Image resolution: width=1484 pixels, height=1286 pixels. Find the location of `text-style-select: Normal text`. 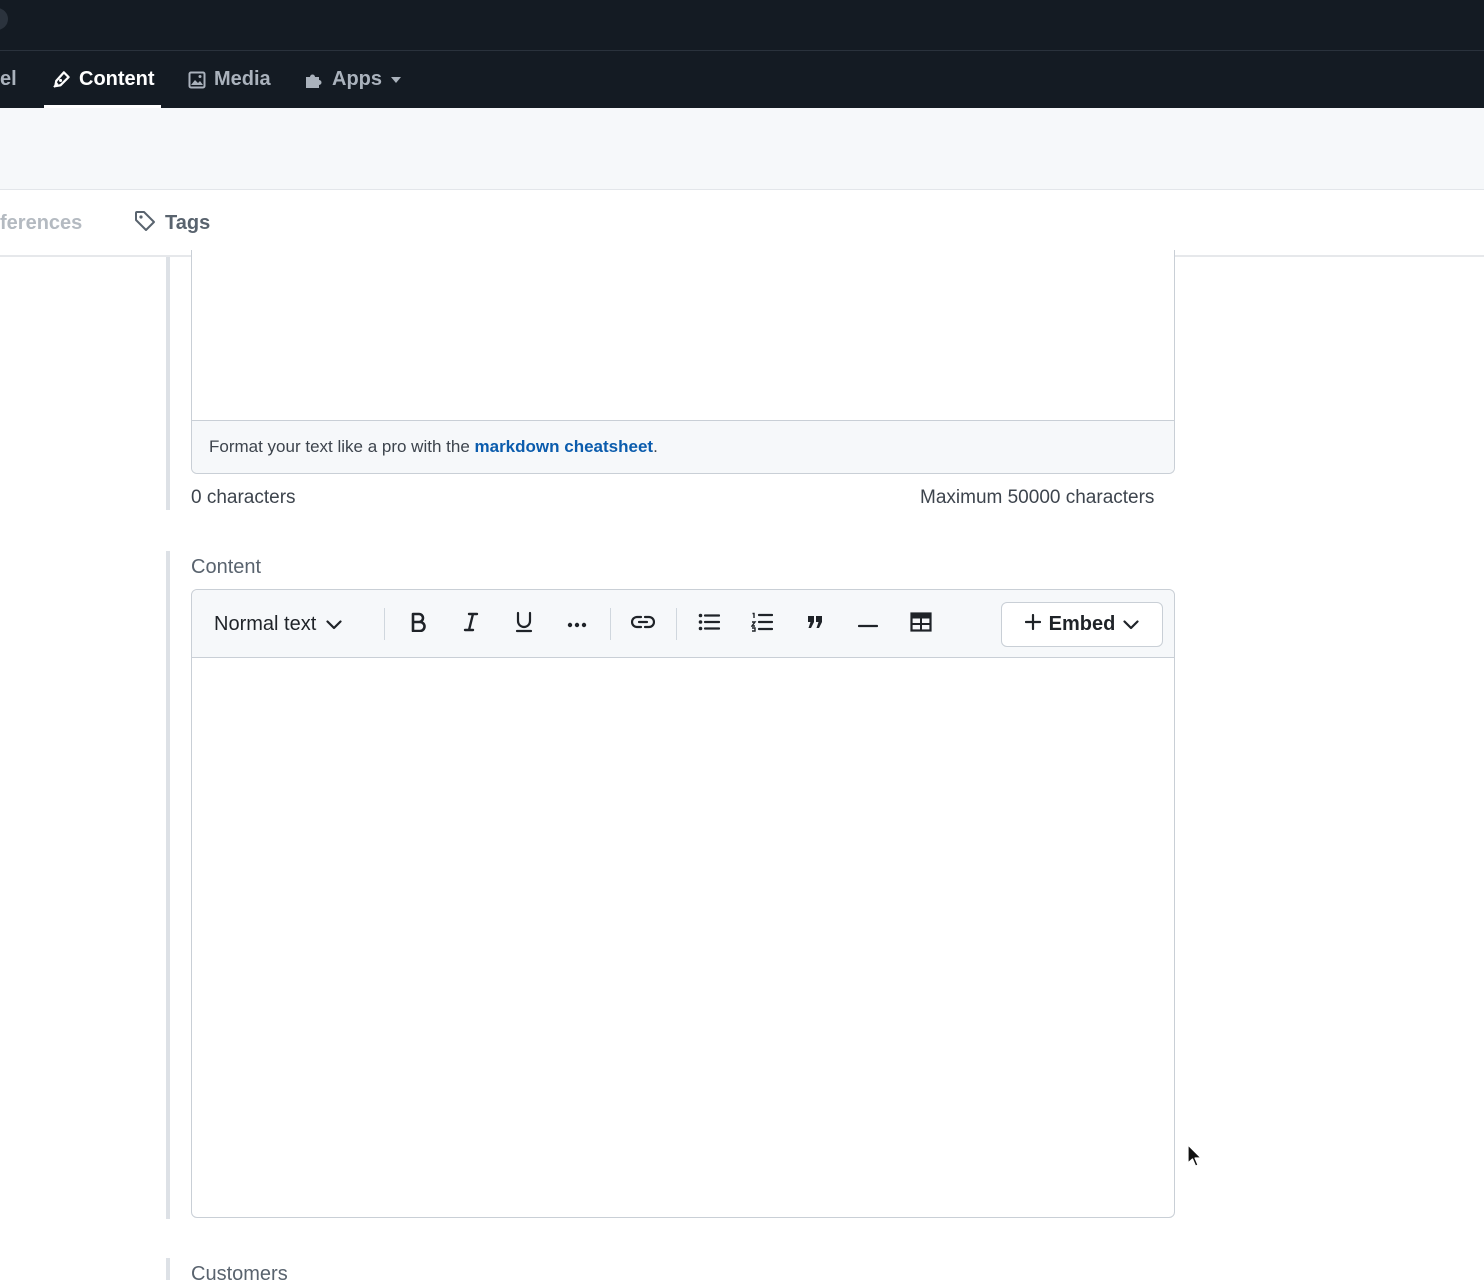

text-style-select: Normal text is located at coordinates (278, 624).